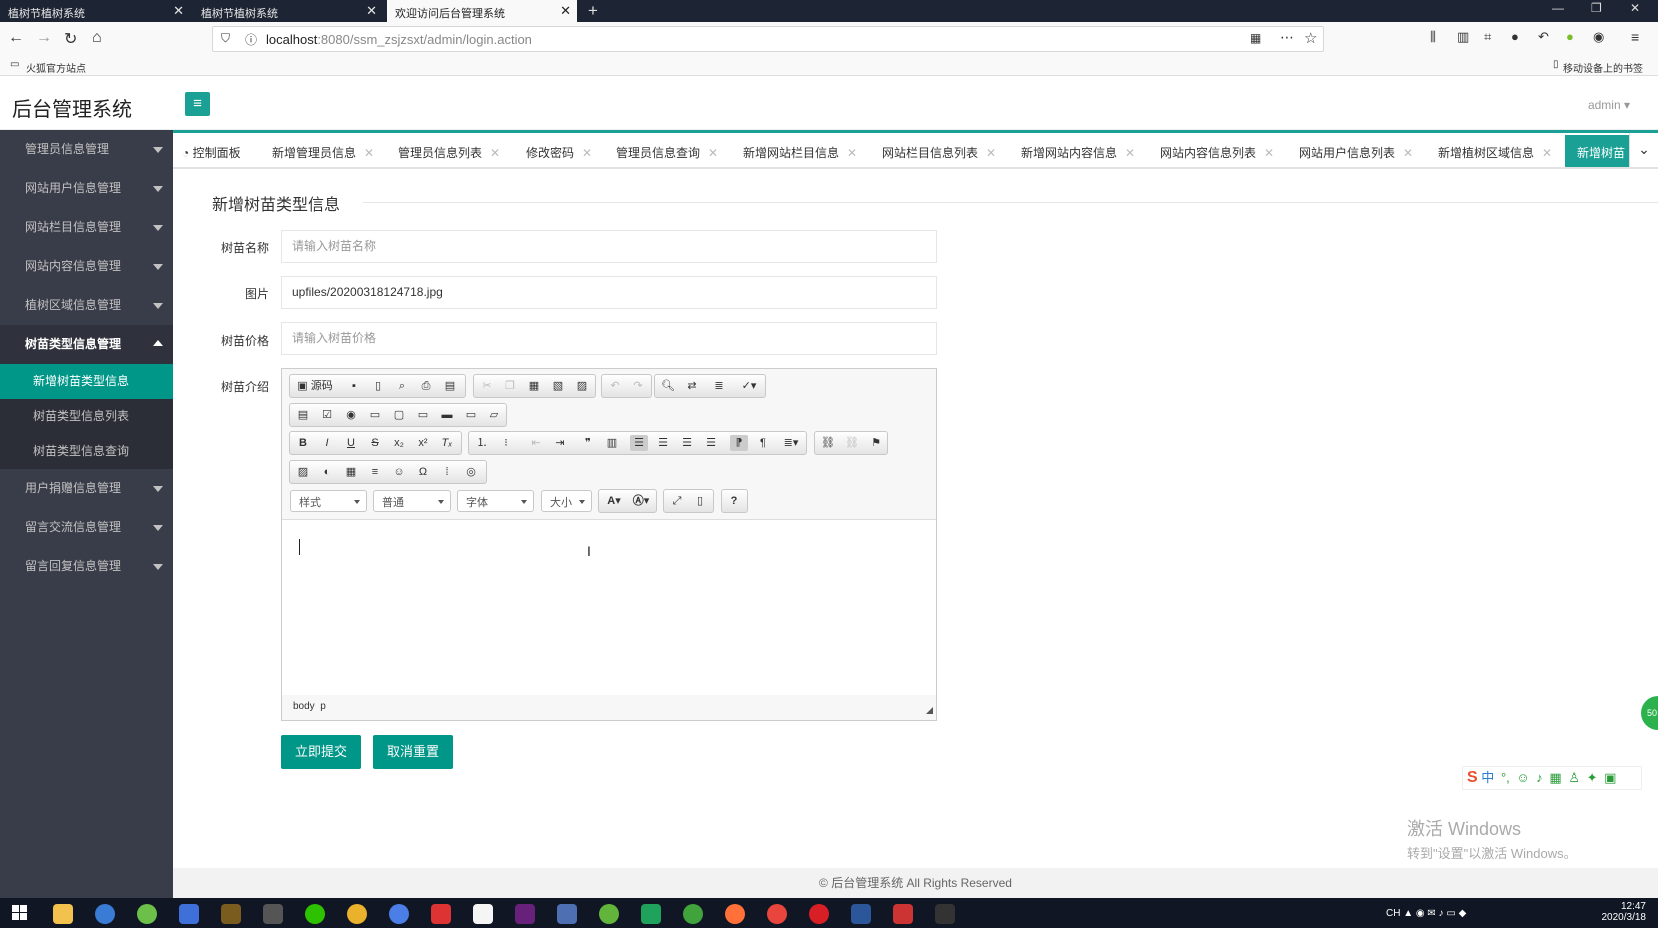 This screenshot has width=1658, height=928. I want to click on clock: 12:47 2020/3/18, so click(1618, 912).